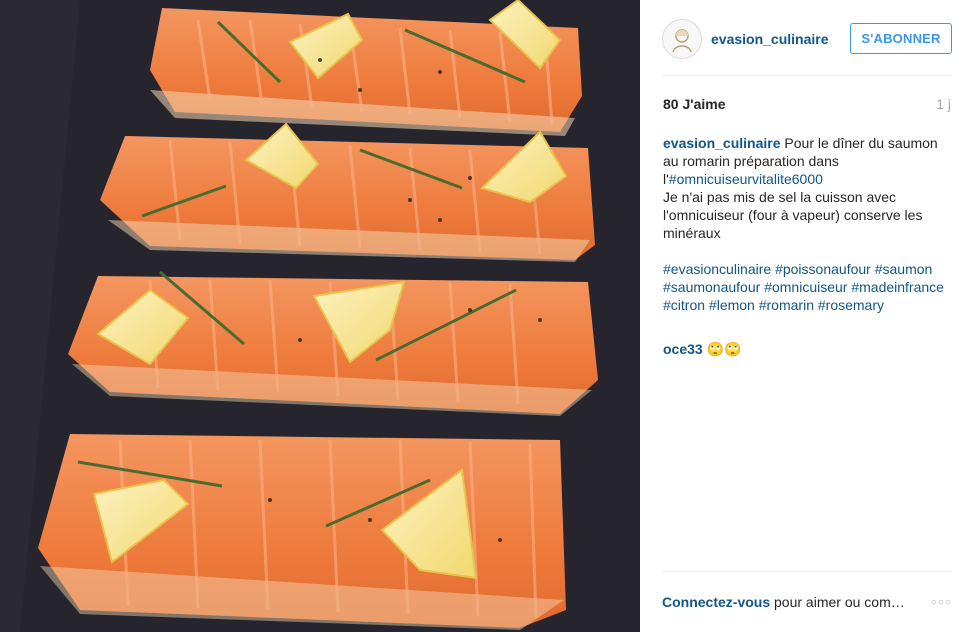 This screenshot has height=632, width=972. What do you see at coordinates (746, 179) in the screenshot?
I see `caption-hashtag-link: #omnicuiseurvitalite6000` at bounding box center [746, 179].